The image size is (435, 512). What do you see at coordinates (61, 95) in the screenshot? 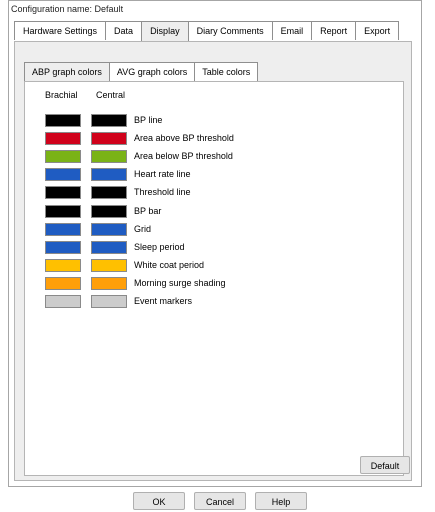
I see `column-header-brachial: Brachial` at bounding box center [61, 95].